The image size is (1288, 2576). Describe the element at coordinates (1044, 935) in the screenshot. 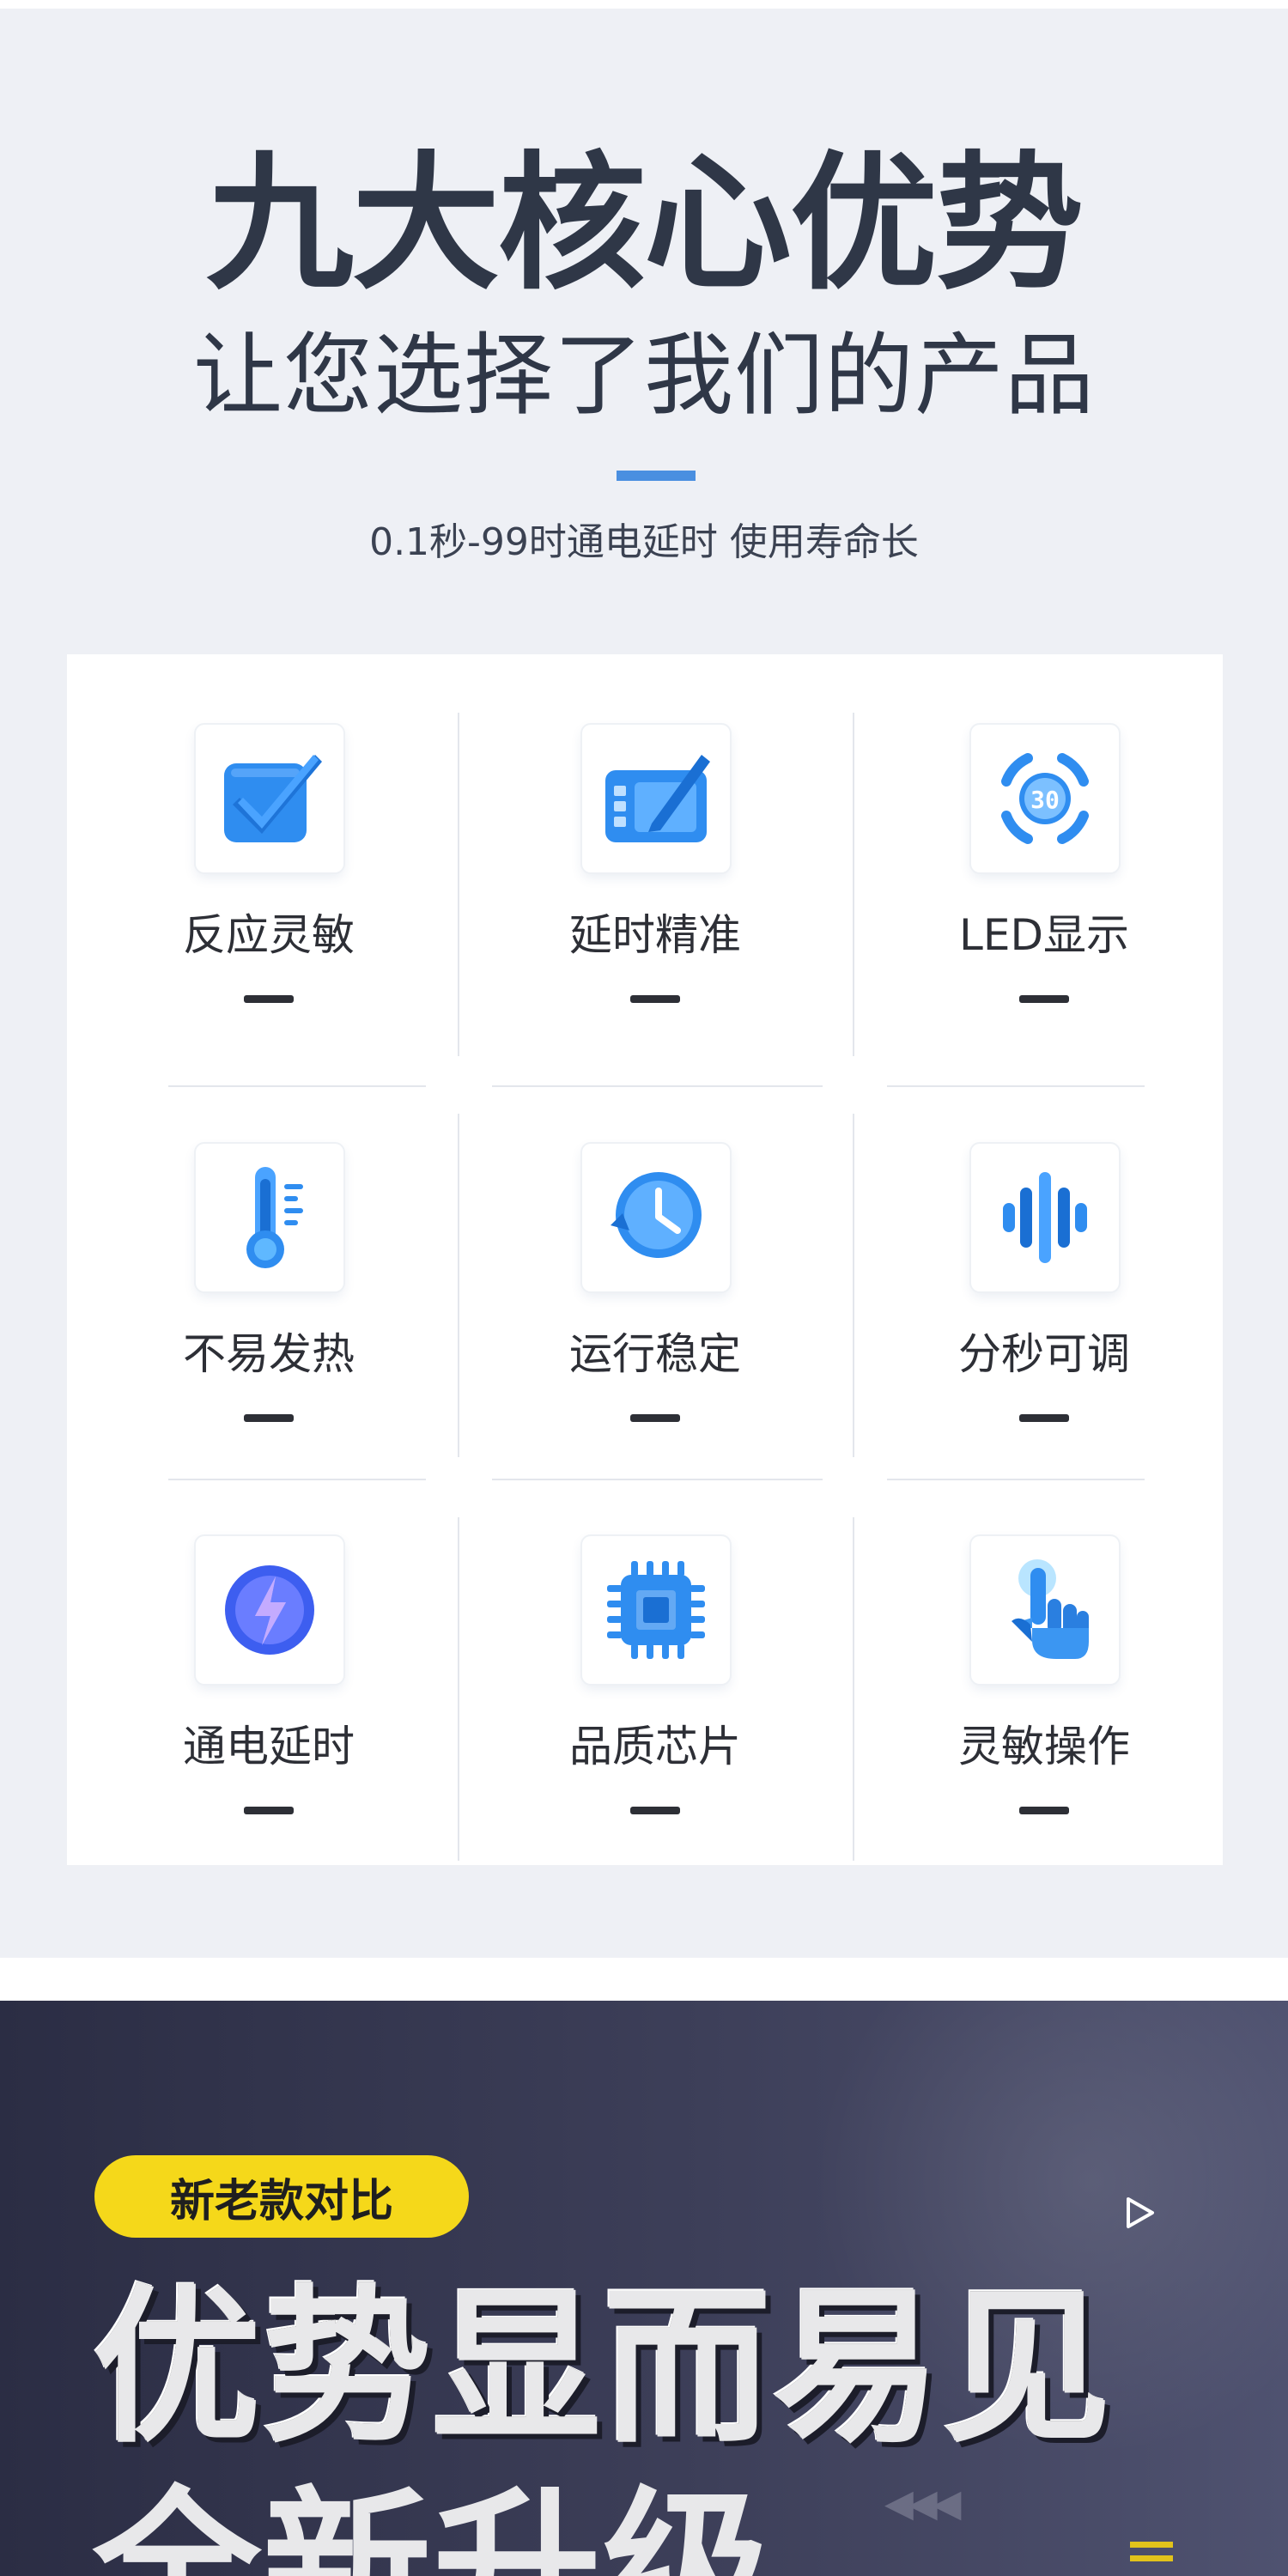

I see `feature-label: LED显示` at that location.